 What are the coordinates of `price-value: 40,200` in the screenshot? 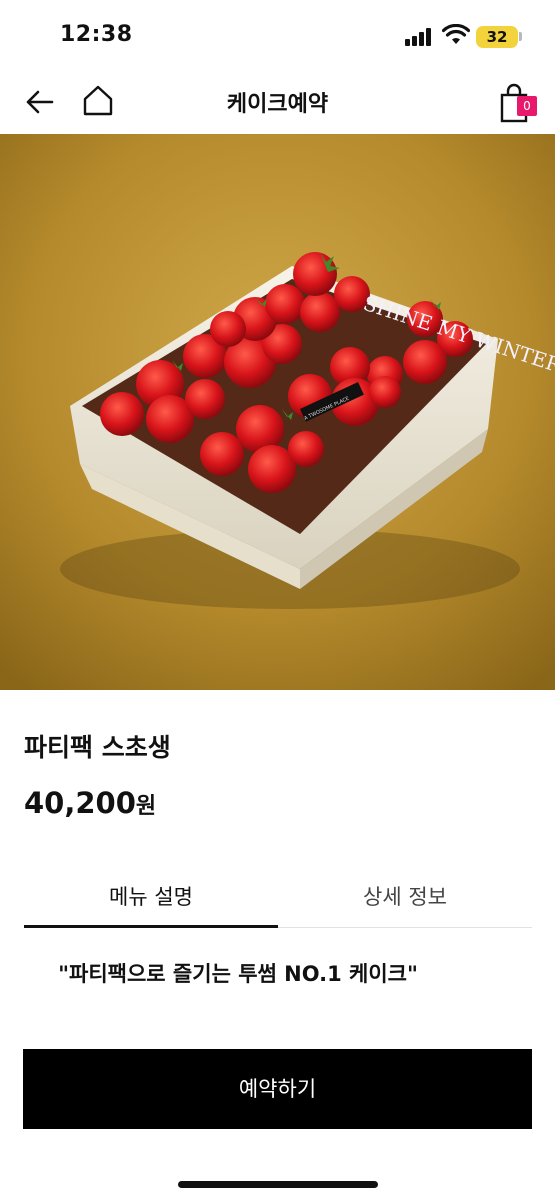 It's located at (80, 803).